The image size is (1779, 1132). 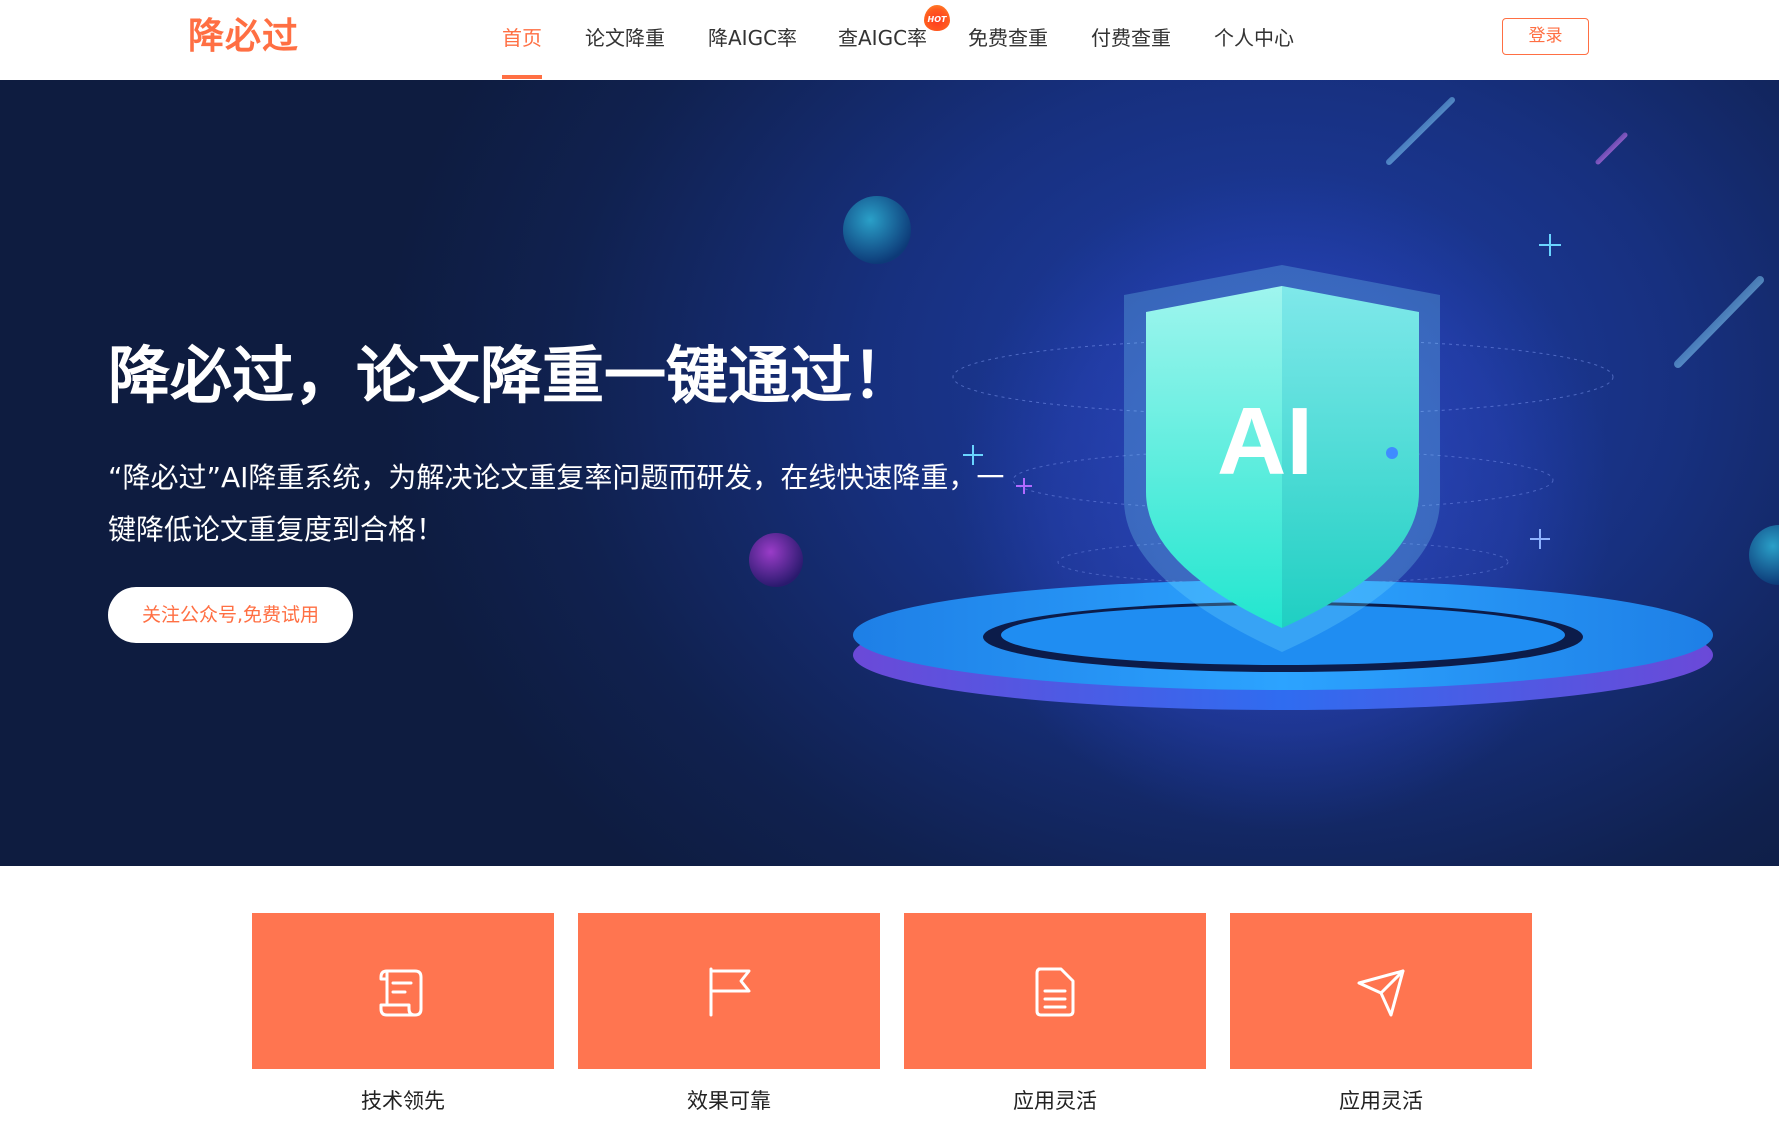 I want to click on nav-item-paper-rewrite: 论文降重, so click(x=625, y=38).